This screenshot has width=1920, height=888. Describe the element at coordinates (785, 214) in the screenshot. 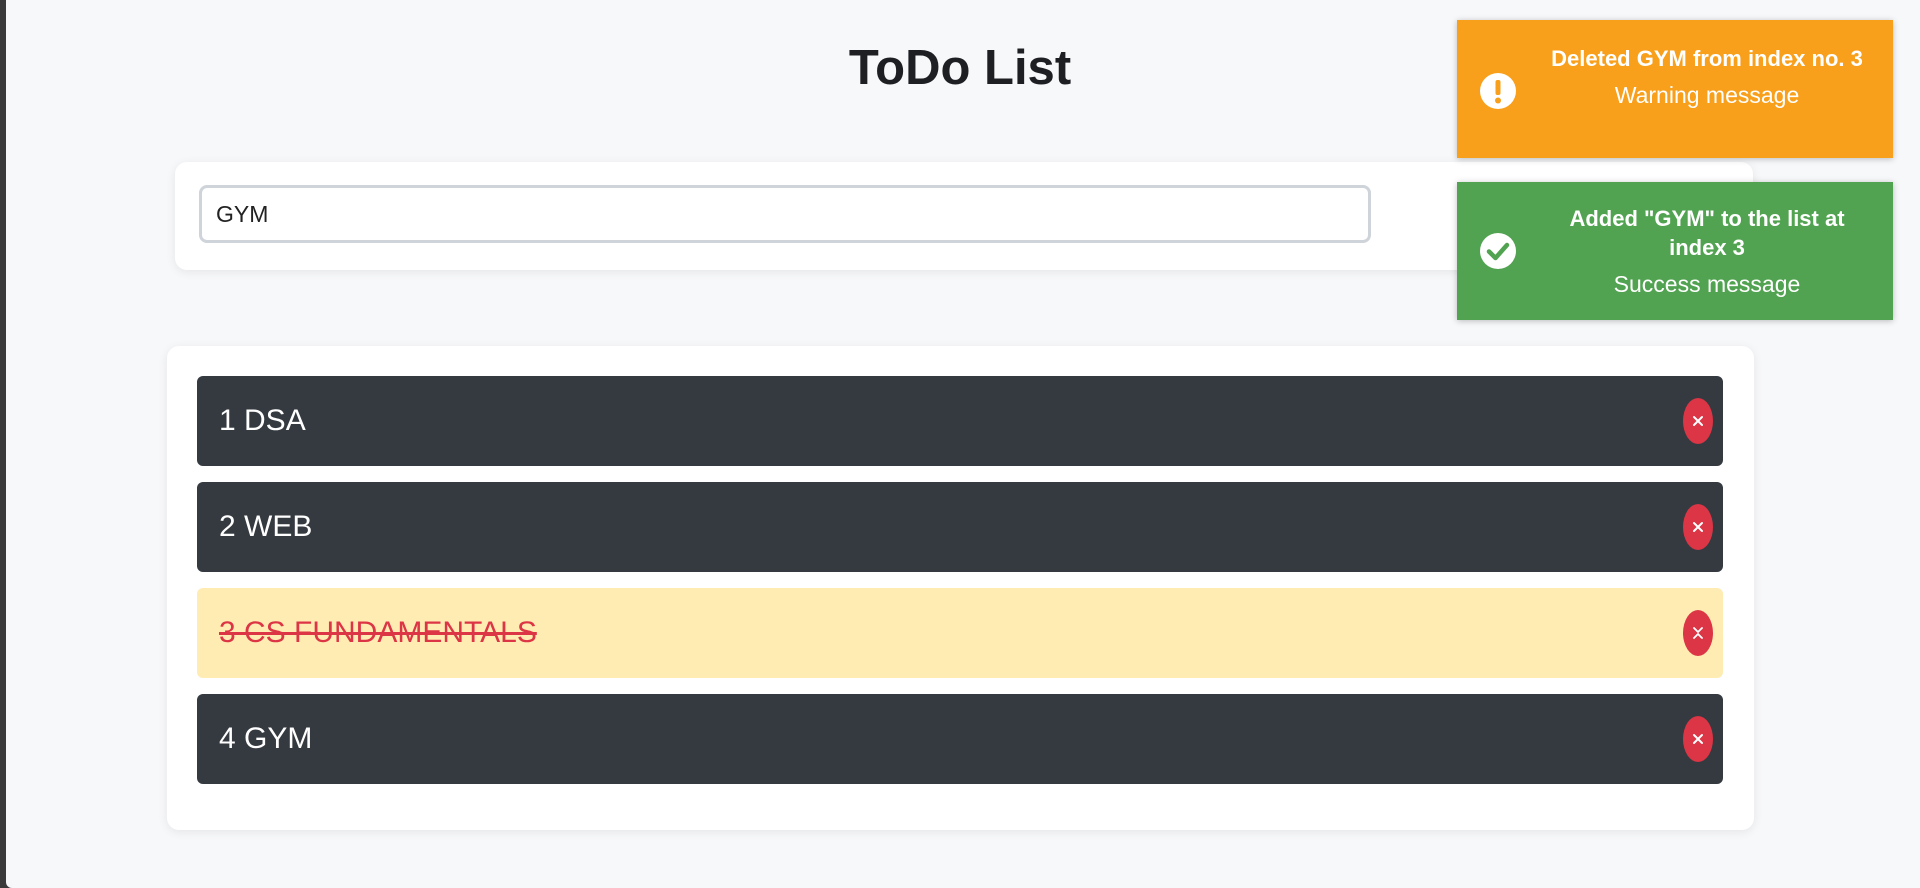

I see `todo-input` at that location.